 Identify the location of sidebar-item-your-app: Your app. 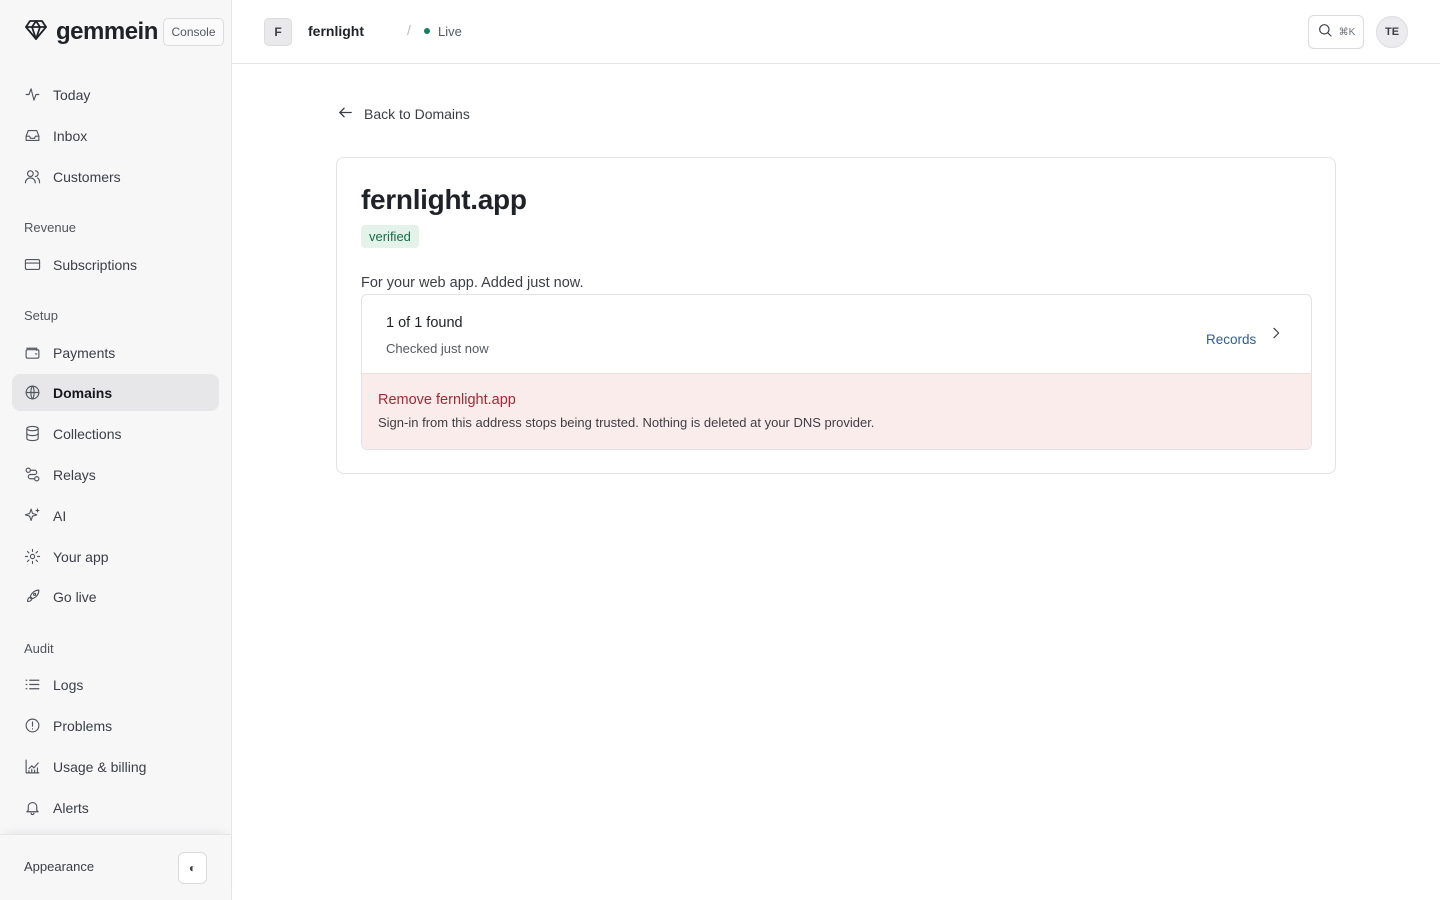
(115, 556).